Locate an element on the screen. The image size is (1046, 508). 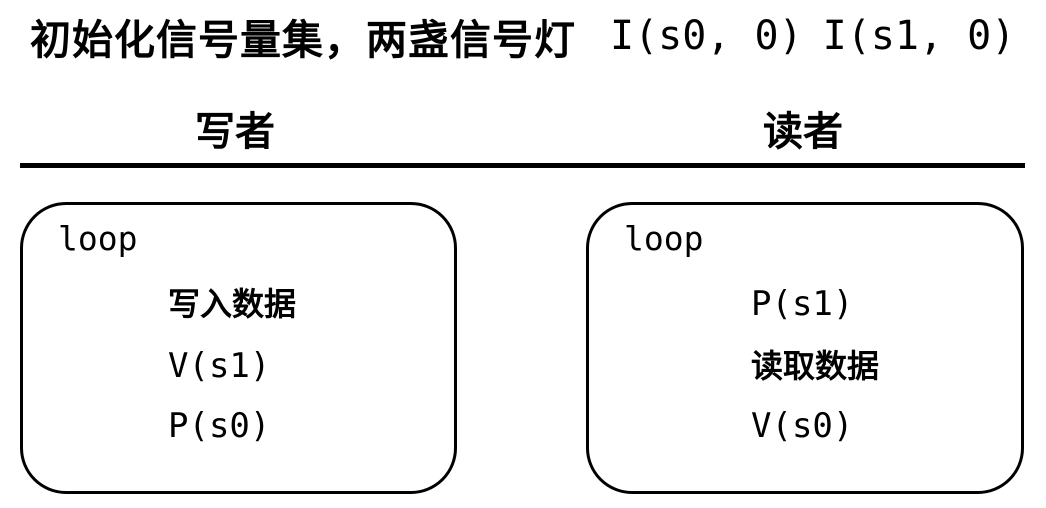
writer-step-p-s0: P(s0) is located at coordinates (219, 426).